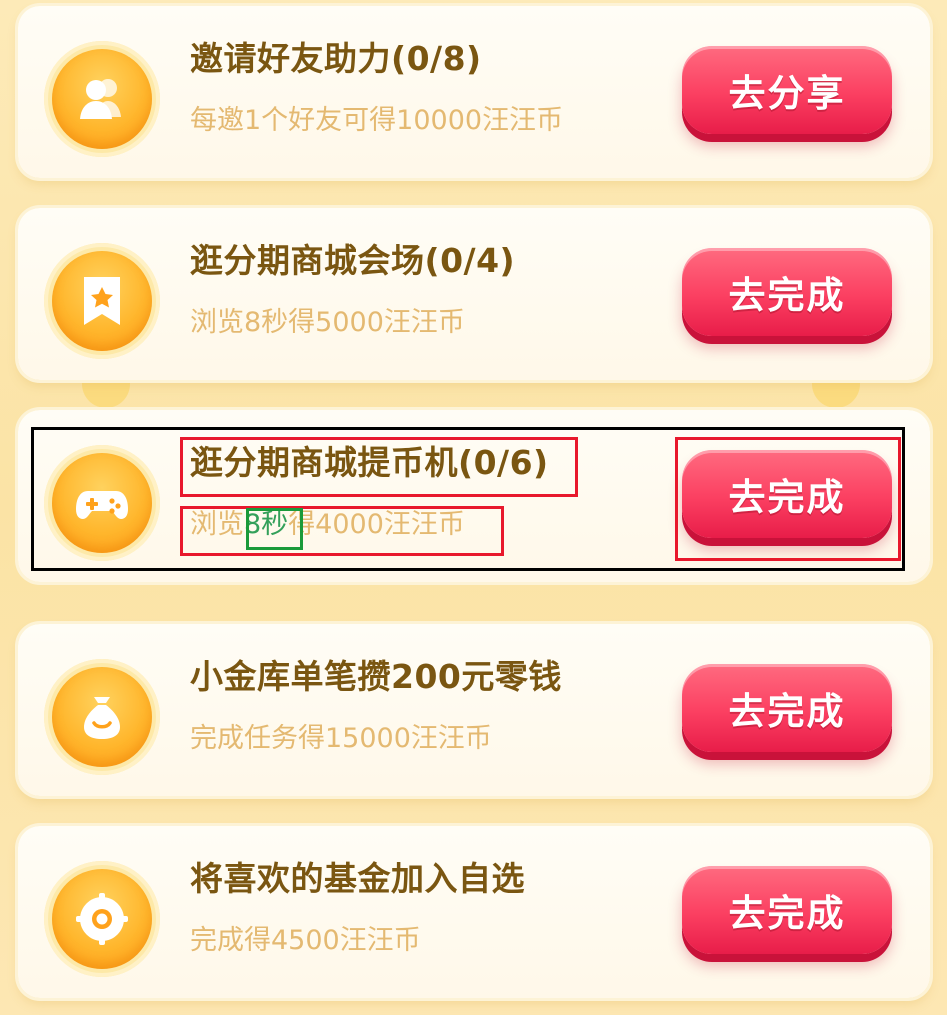 This screenshot has height=1015, width=947. What do you see at coordinates (353, 260) in the screenshot?
I see `task-title: 逛分期商城会场(0/4)` at bounding box center [353, 260].